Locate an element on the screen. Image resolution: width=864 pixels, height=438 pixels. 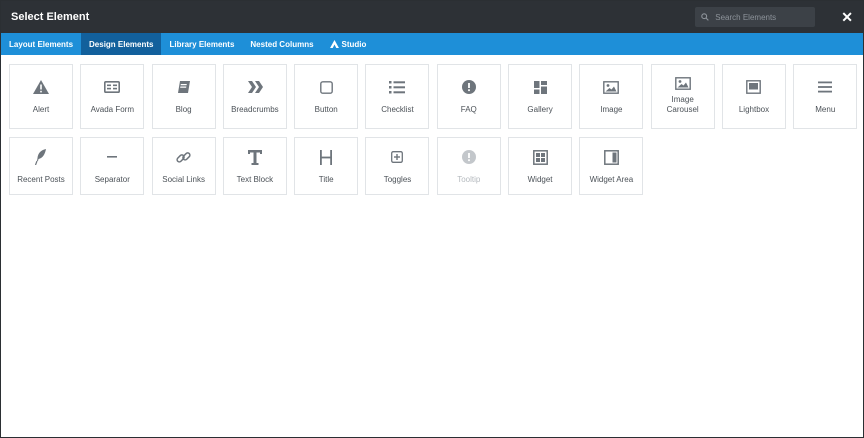
element-label: Alert is located at coordinates (41, 109).